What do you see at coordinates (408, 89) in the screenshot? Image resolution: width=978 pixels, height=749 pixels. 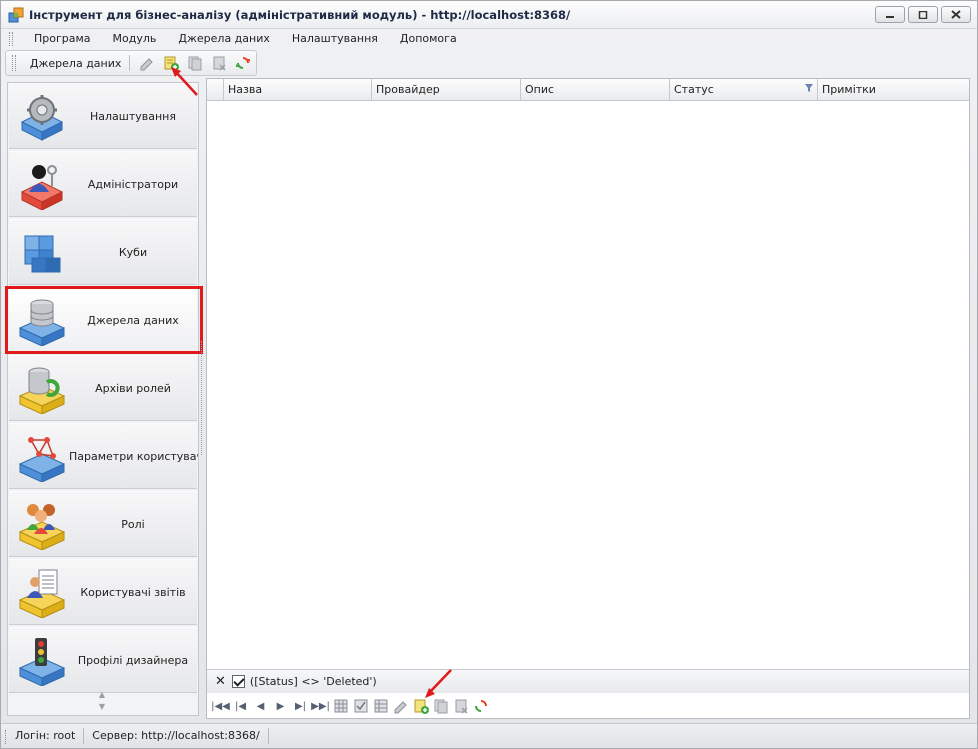 I see `column-provider-label: Провайдер` at bounding box center [408, 89].